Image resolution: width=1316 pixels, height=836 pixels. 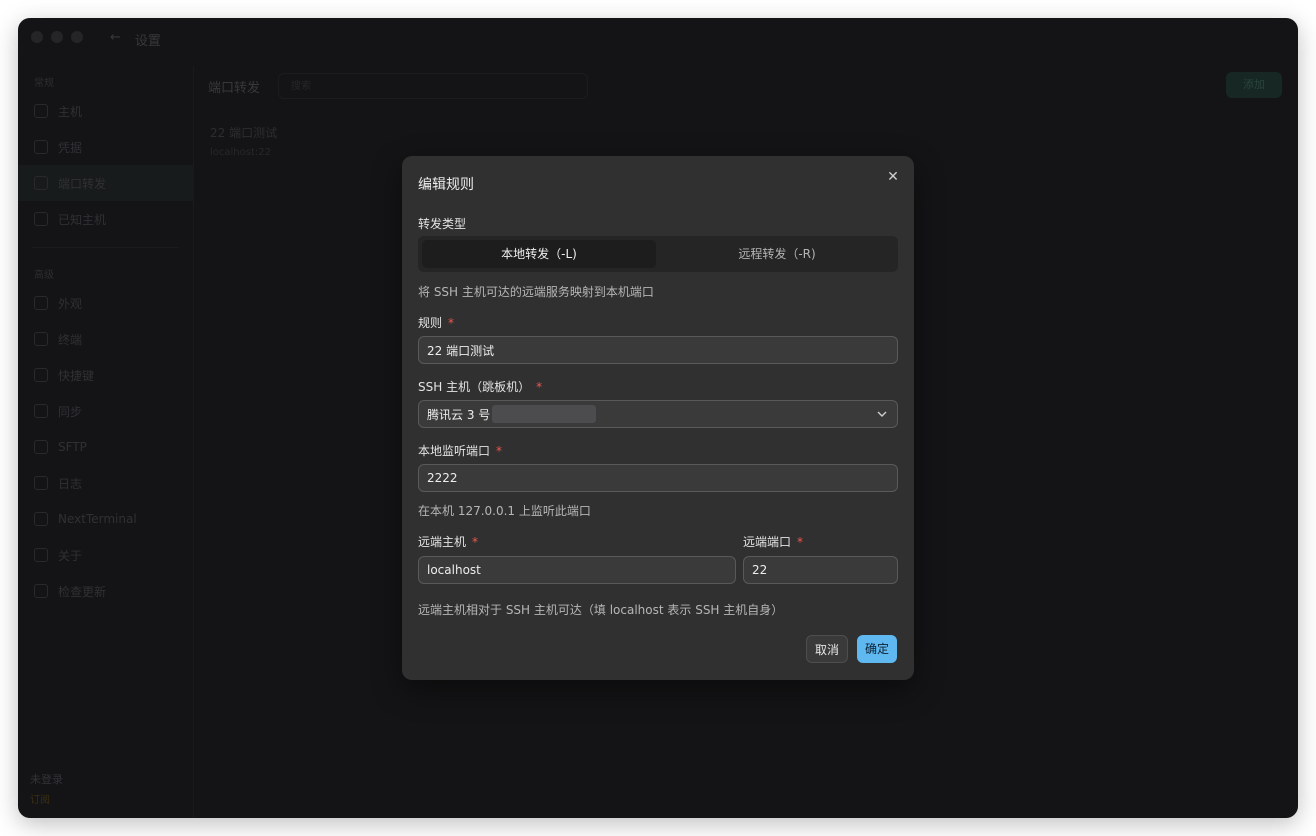 I want to click on remote-port-label: 远端端口 *, so click(x=773, y=541).